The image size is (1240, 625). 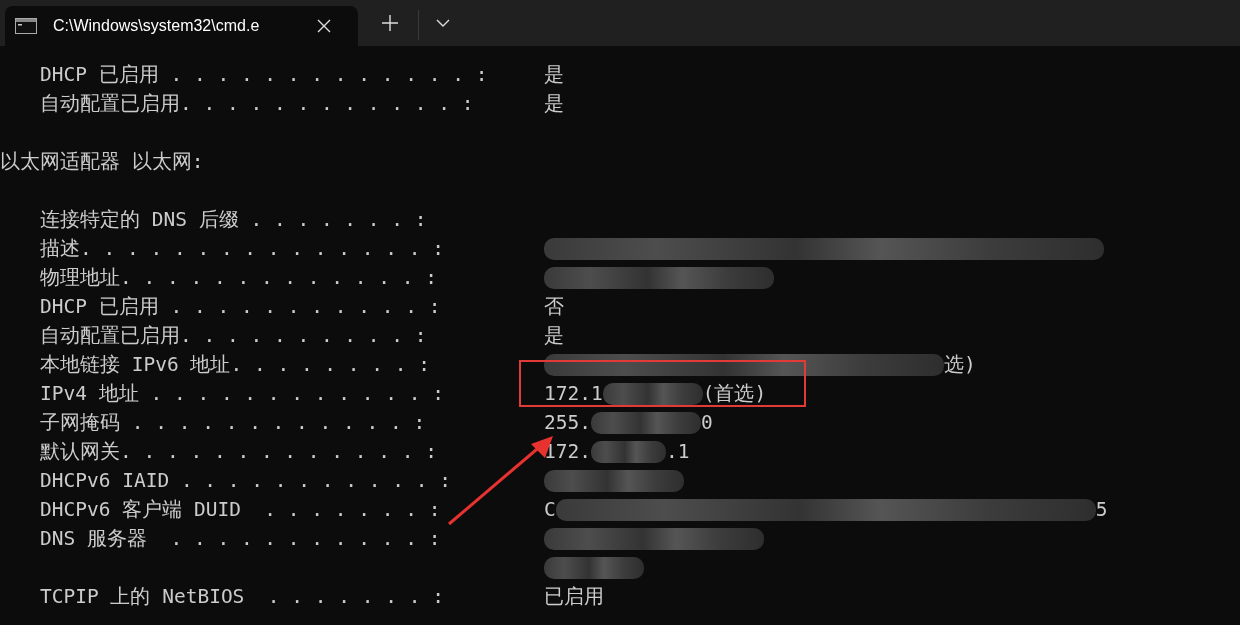 I want to click on field-value: 选), so click(x=960, y=365).